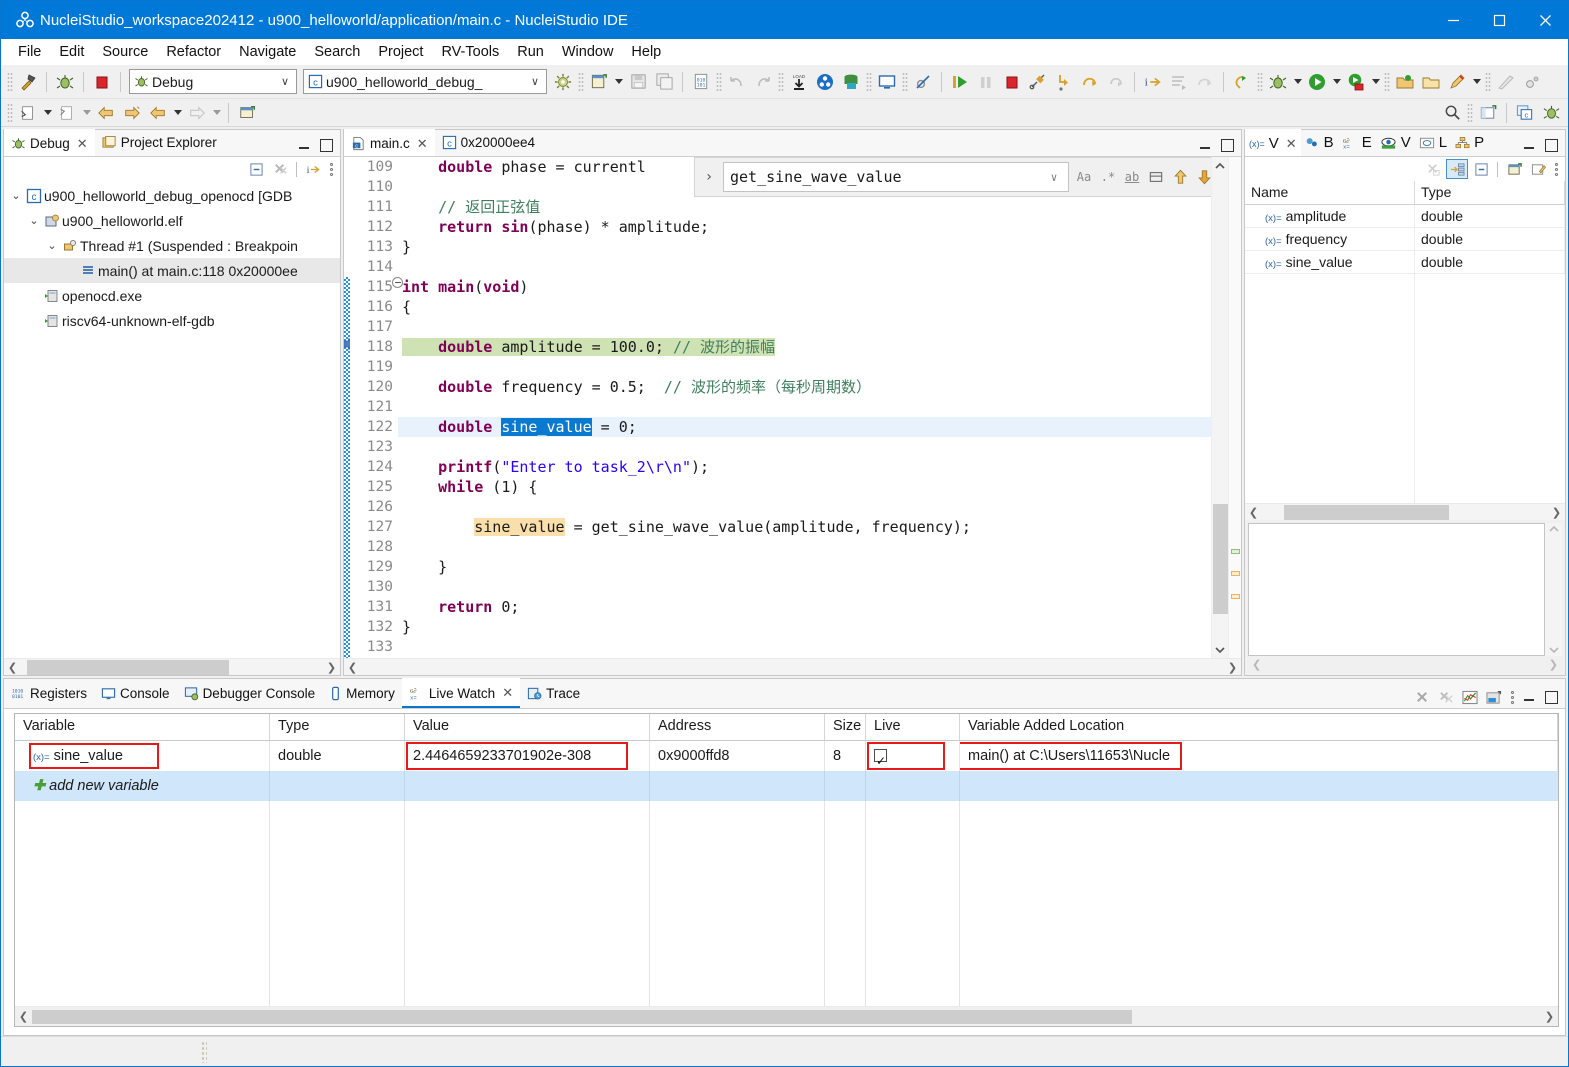  I want to click on minimize-editor-button, so click(1205, 145).